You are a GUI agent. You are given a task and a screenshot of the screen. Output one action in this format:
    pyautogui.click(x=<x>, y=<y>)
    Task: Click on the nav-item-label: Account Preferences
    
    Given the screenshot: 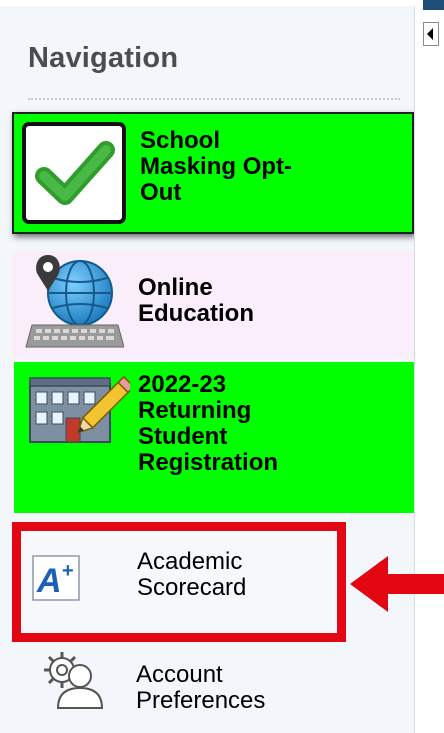 What is the action you would take?
    pyautogui.click(x=201, y=687)
    